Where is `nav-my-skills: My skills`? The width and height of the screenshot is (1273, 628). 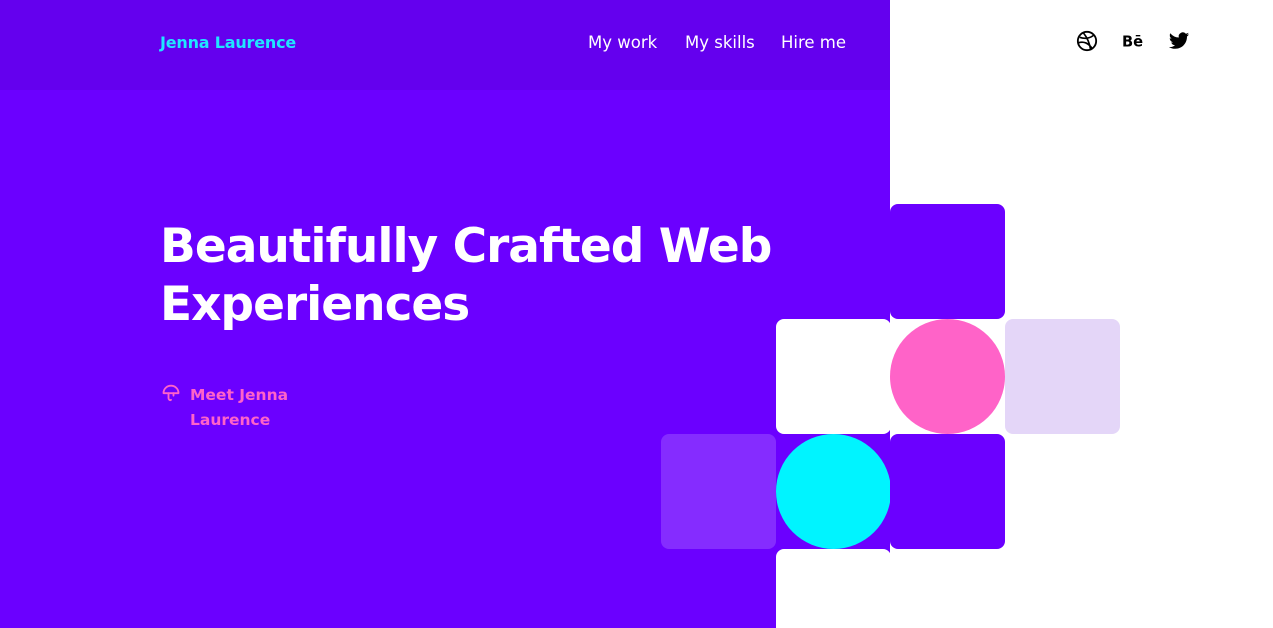 nav-my-skills: My skills is located at coordinates (720, 42).